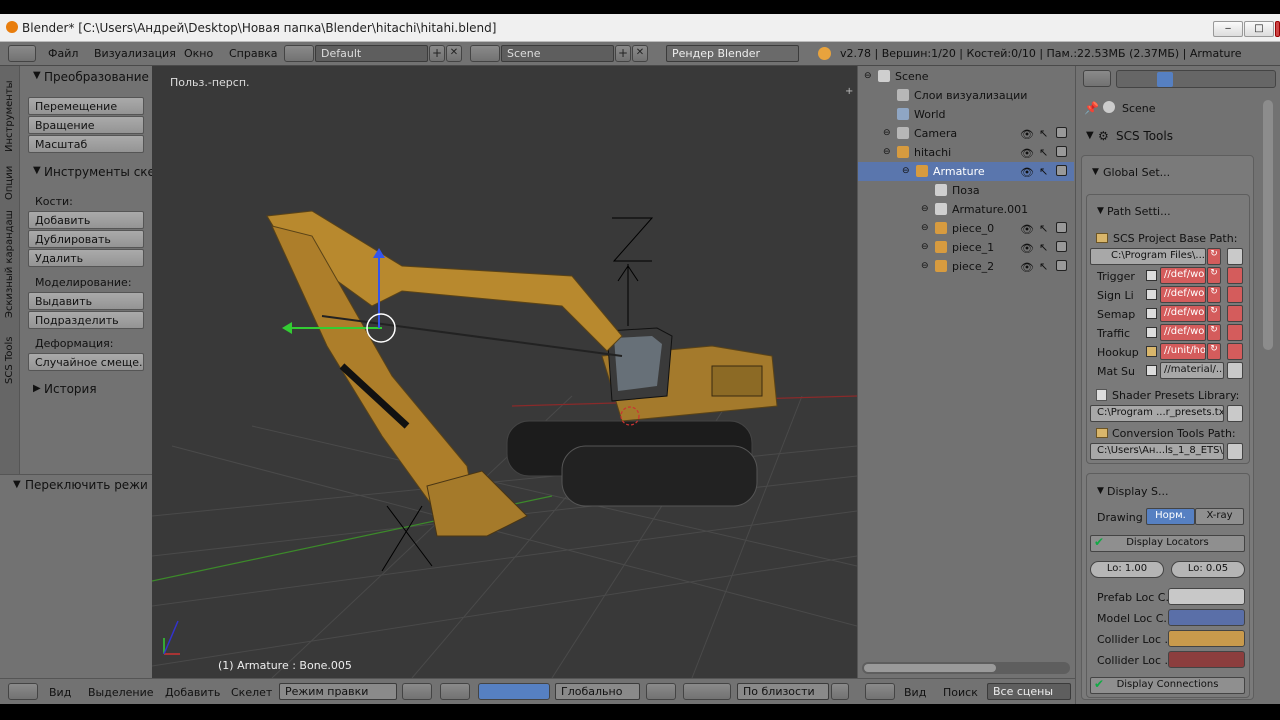 The image size is (1280, 720). Describe the element at coordinates (597, 691) in the screenshot. I see `transform-orientation-select: Глобально` at that location.